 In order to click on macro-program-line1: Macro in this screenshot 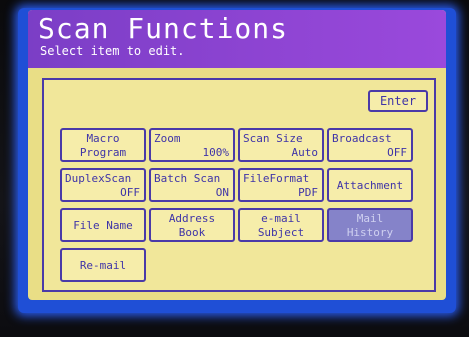, I will do `click(103, 138)`.